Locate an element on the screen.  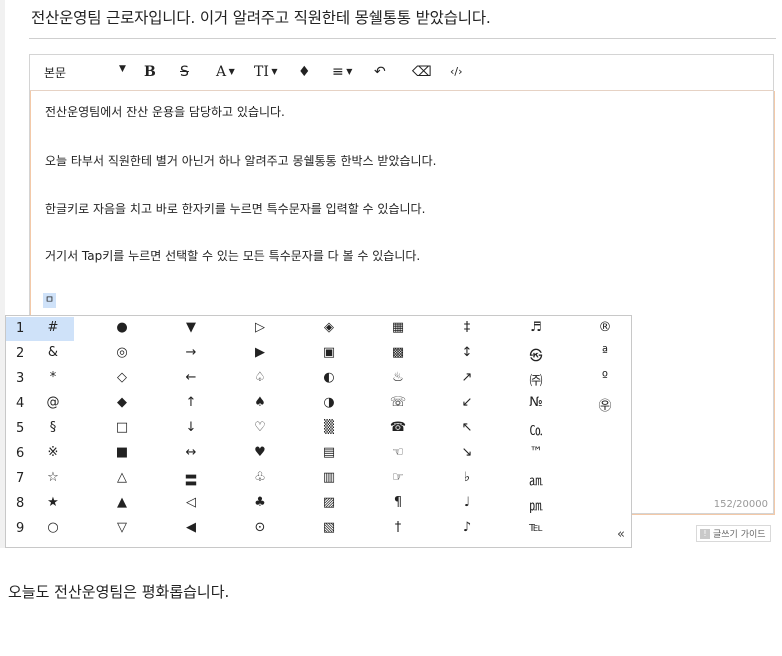
font-size-button: TI ▼ is located at coordinates (266, 72).